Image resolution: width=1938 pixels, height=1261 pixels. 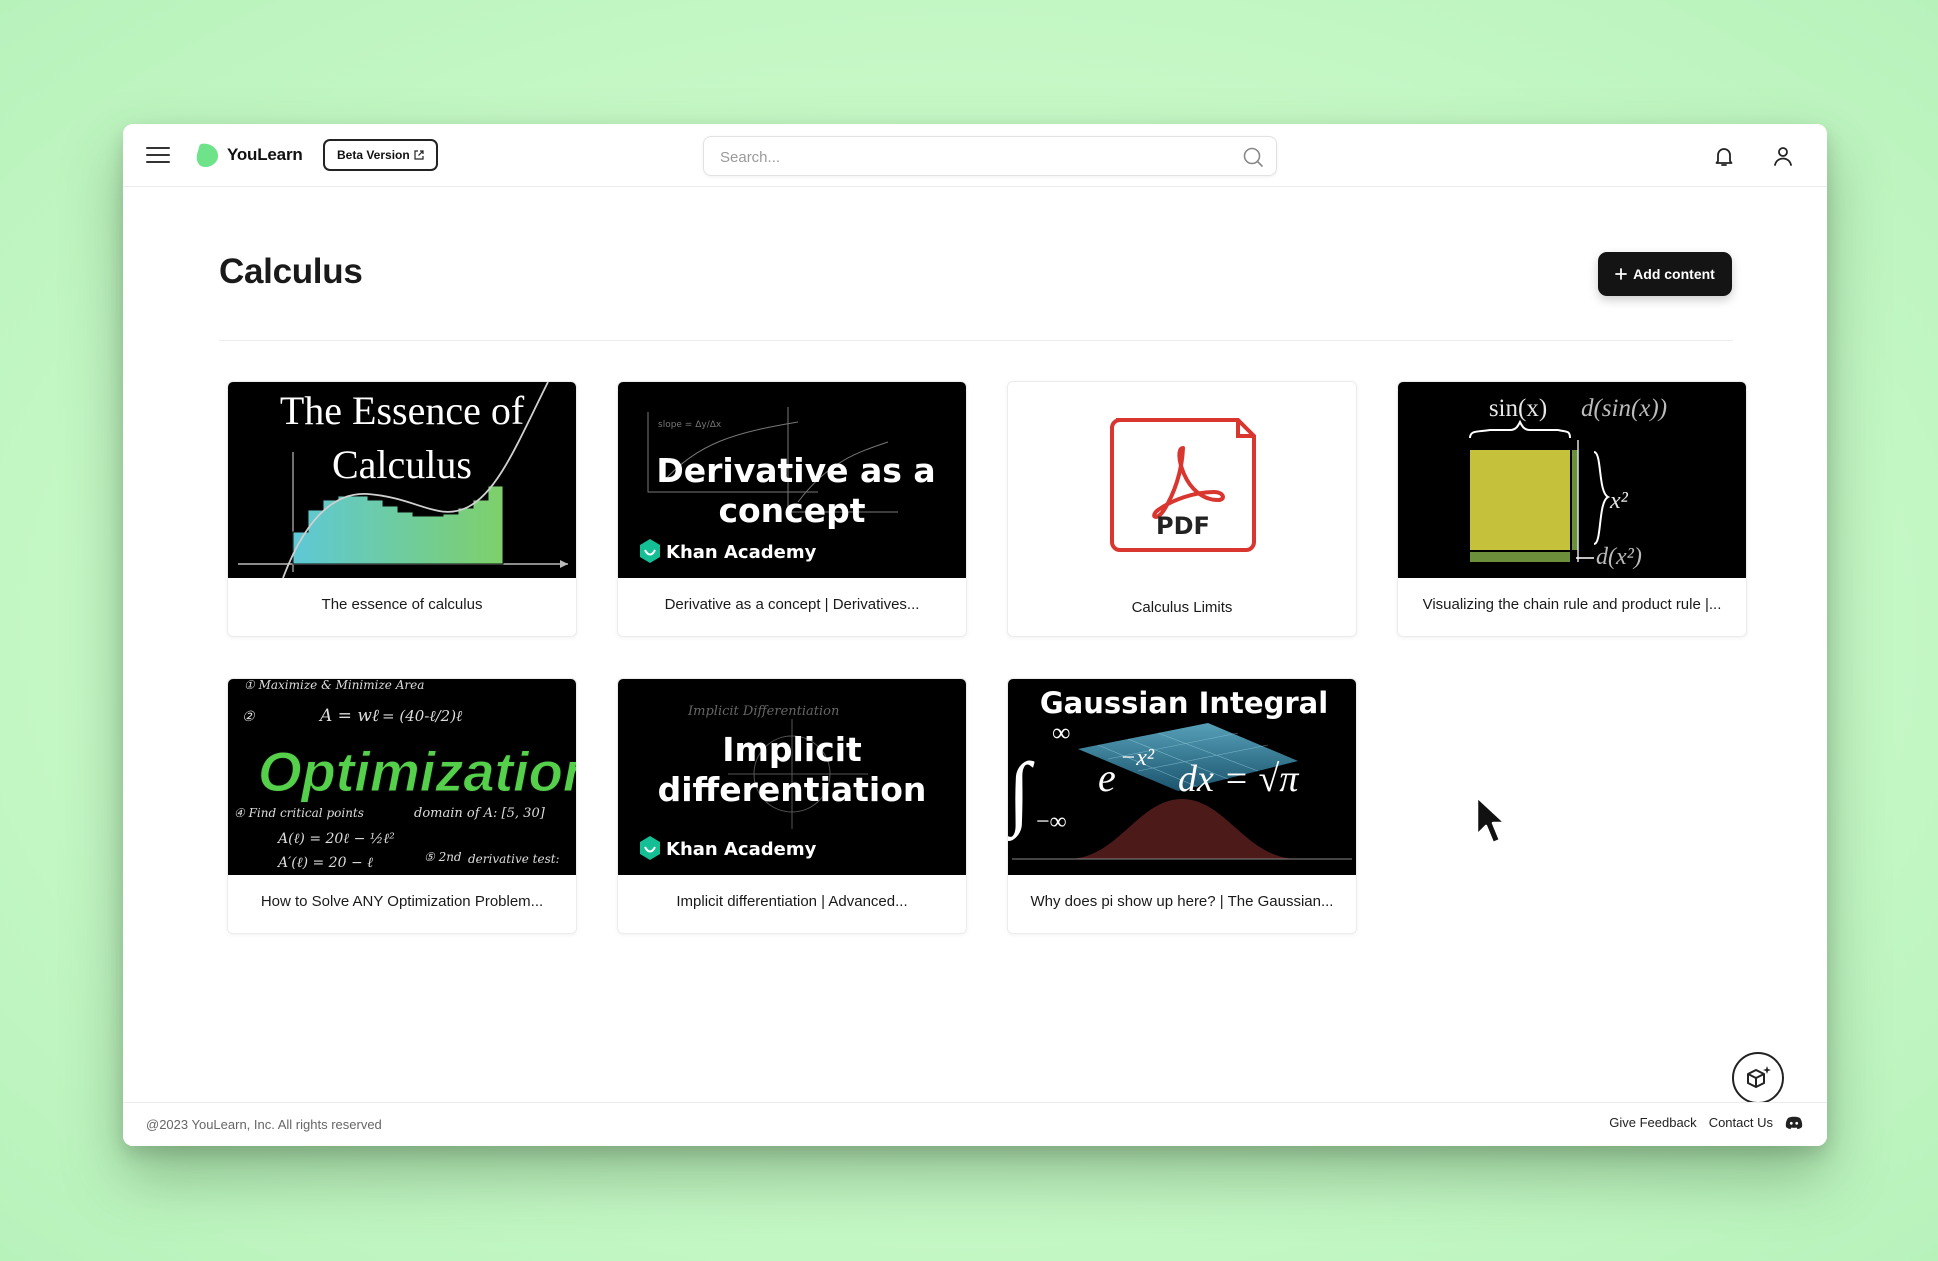 What do you see at coordinates (373, 155) in the screenshot?
I see `beta-label: Beta Version` at bounding box center [373, 155].